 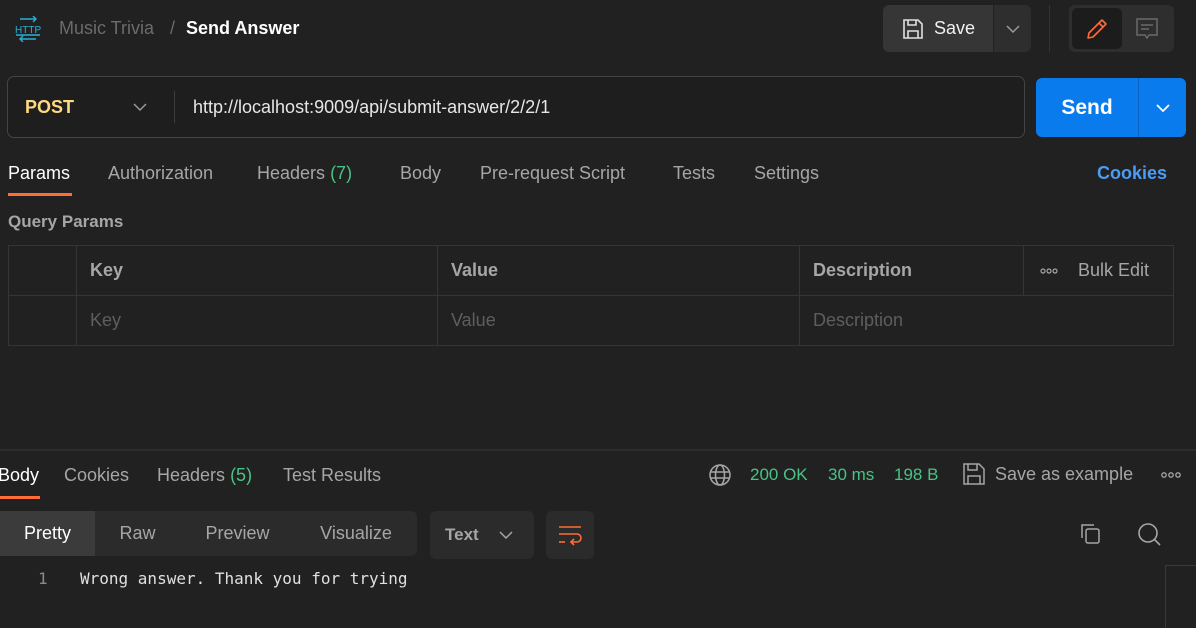 What do you see at coordinates (720, 475) in the screenshot?
I see `globe-icon` at bounding box center [720, 475].